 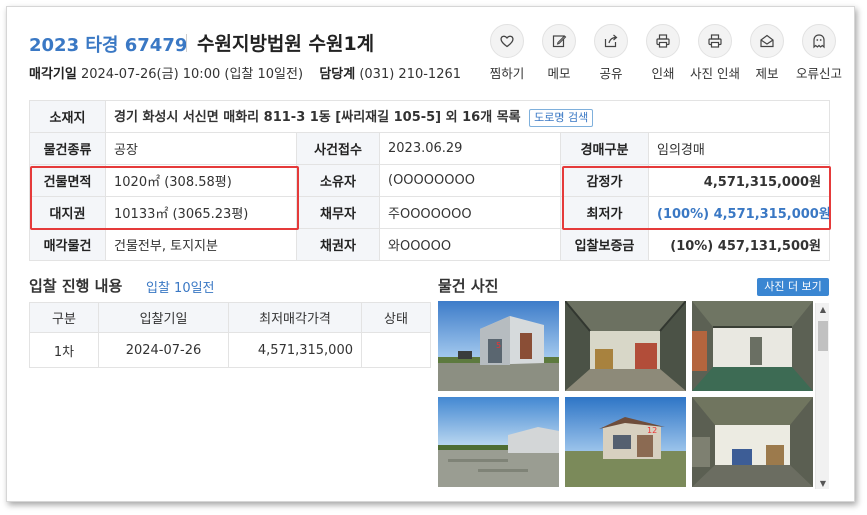 I want to click on table-row: 1차 2024-07-26 4,571,315,000, so click(x=230, y=350).